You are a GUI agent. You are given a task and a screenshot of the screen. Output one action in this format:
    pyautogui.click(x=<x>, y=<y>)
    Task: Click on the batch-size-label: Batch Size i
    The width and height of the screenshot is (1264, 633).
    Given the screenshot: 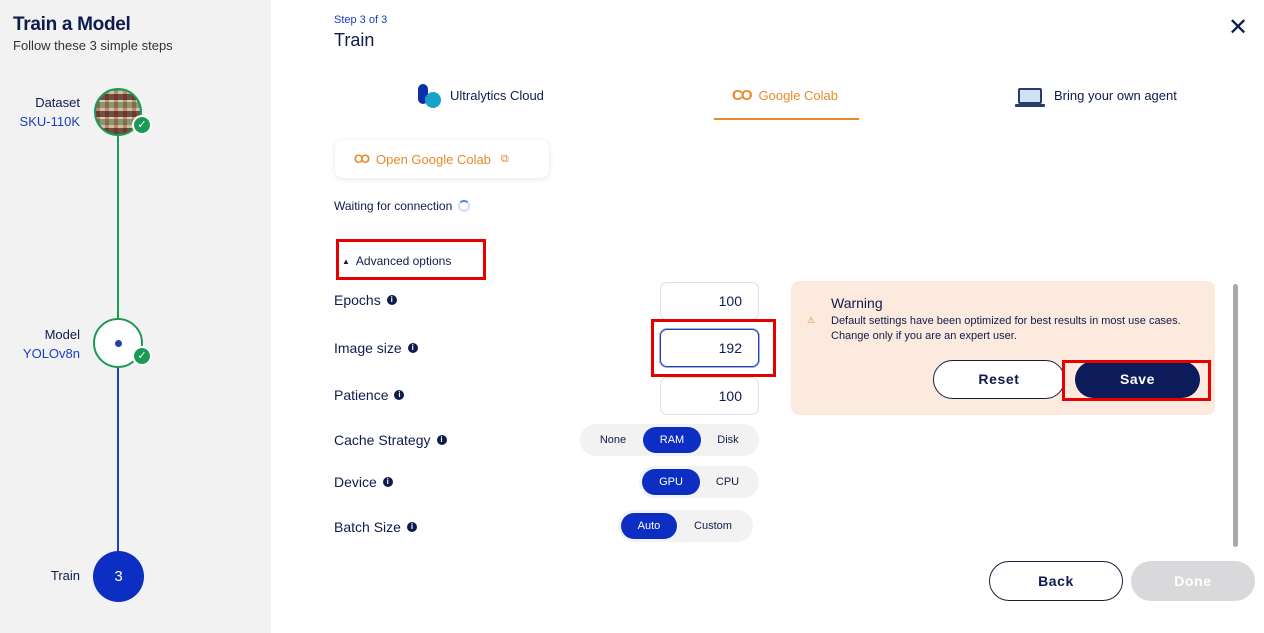 What is the action you would take?
    pyautogui.click(x=375, y=527)
    